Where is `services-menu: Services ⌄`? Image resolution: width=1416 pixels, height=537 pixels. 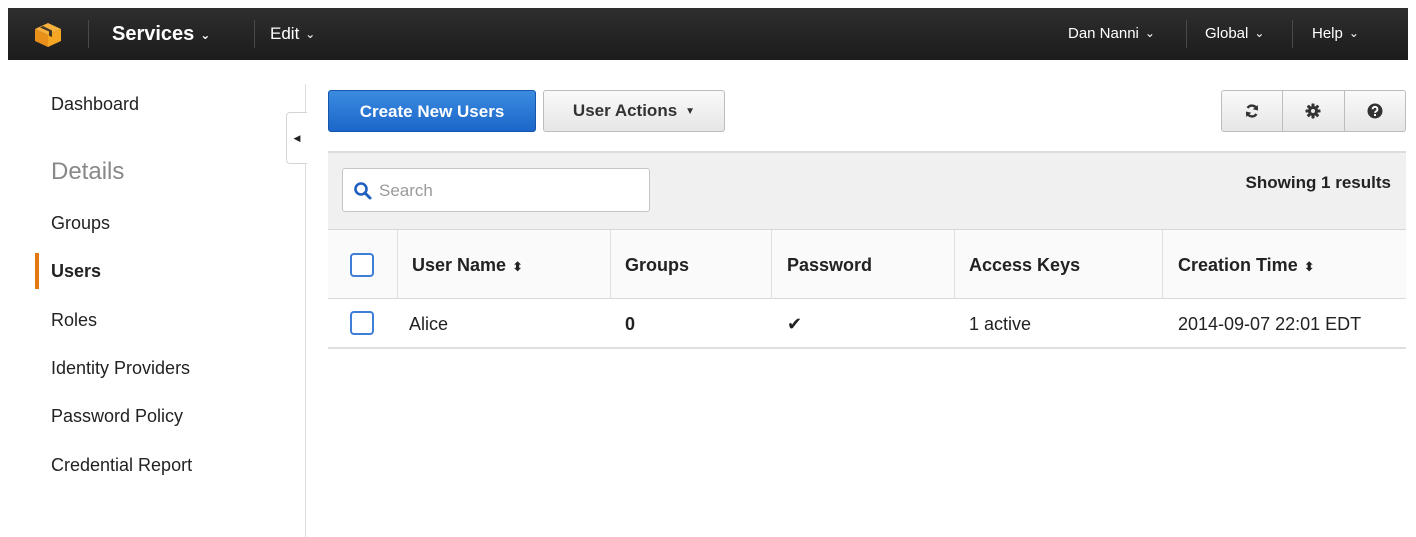 services-menu: Services ⌄ is located at coordinates (161, 34).